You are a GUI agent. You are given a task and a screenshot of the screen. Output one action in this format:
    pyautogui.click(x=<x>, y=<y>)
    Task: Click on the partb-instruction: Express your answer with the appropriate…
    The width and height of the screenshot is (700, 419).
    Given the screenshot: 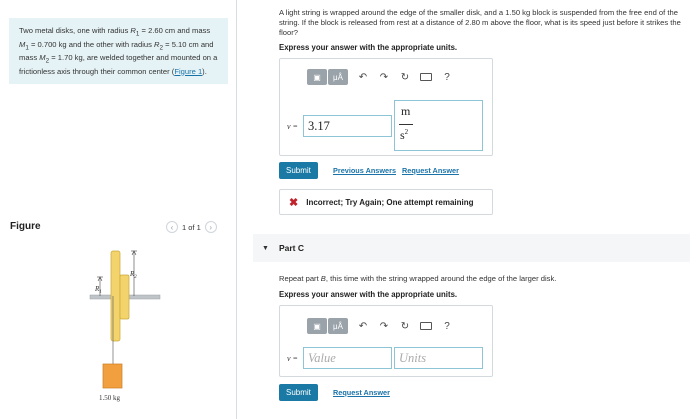 What is the action you would take?
    pyautogui.click(x=368, y=47)
    